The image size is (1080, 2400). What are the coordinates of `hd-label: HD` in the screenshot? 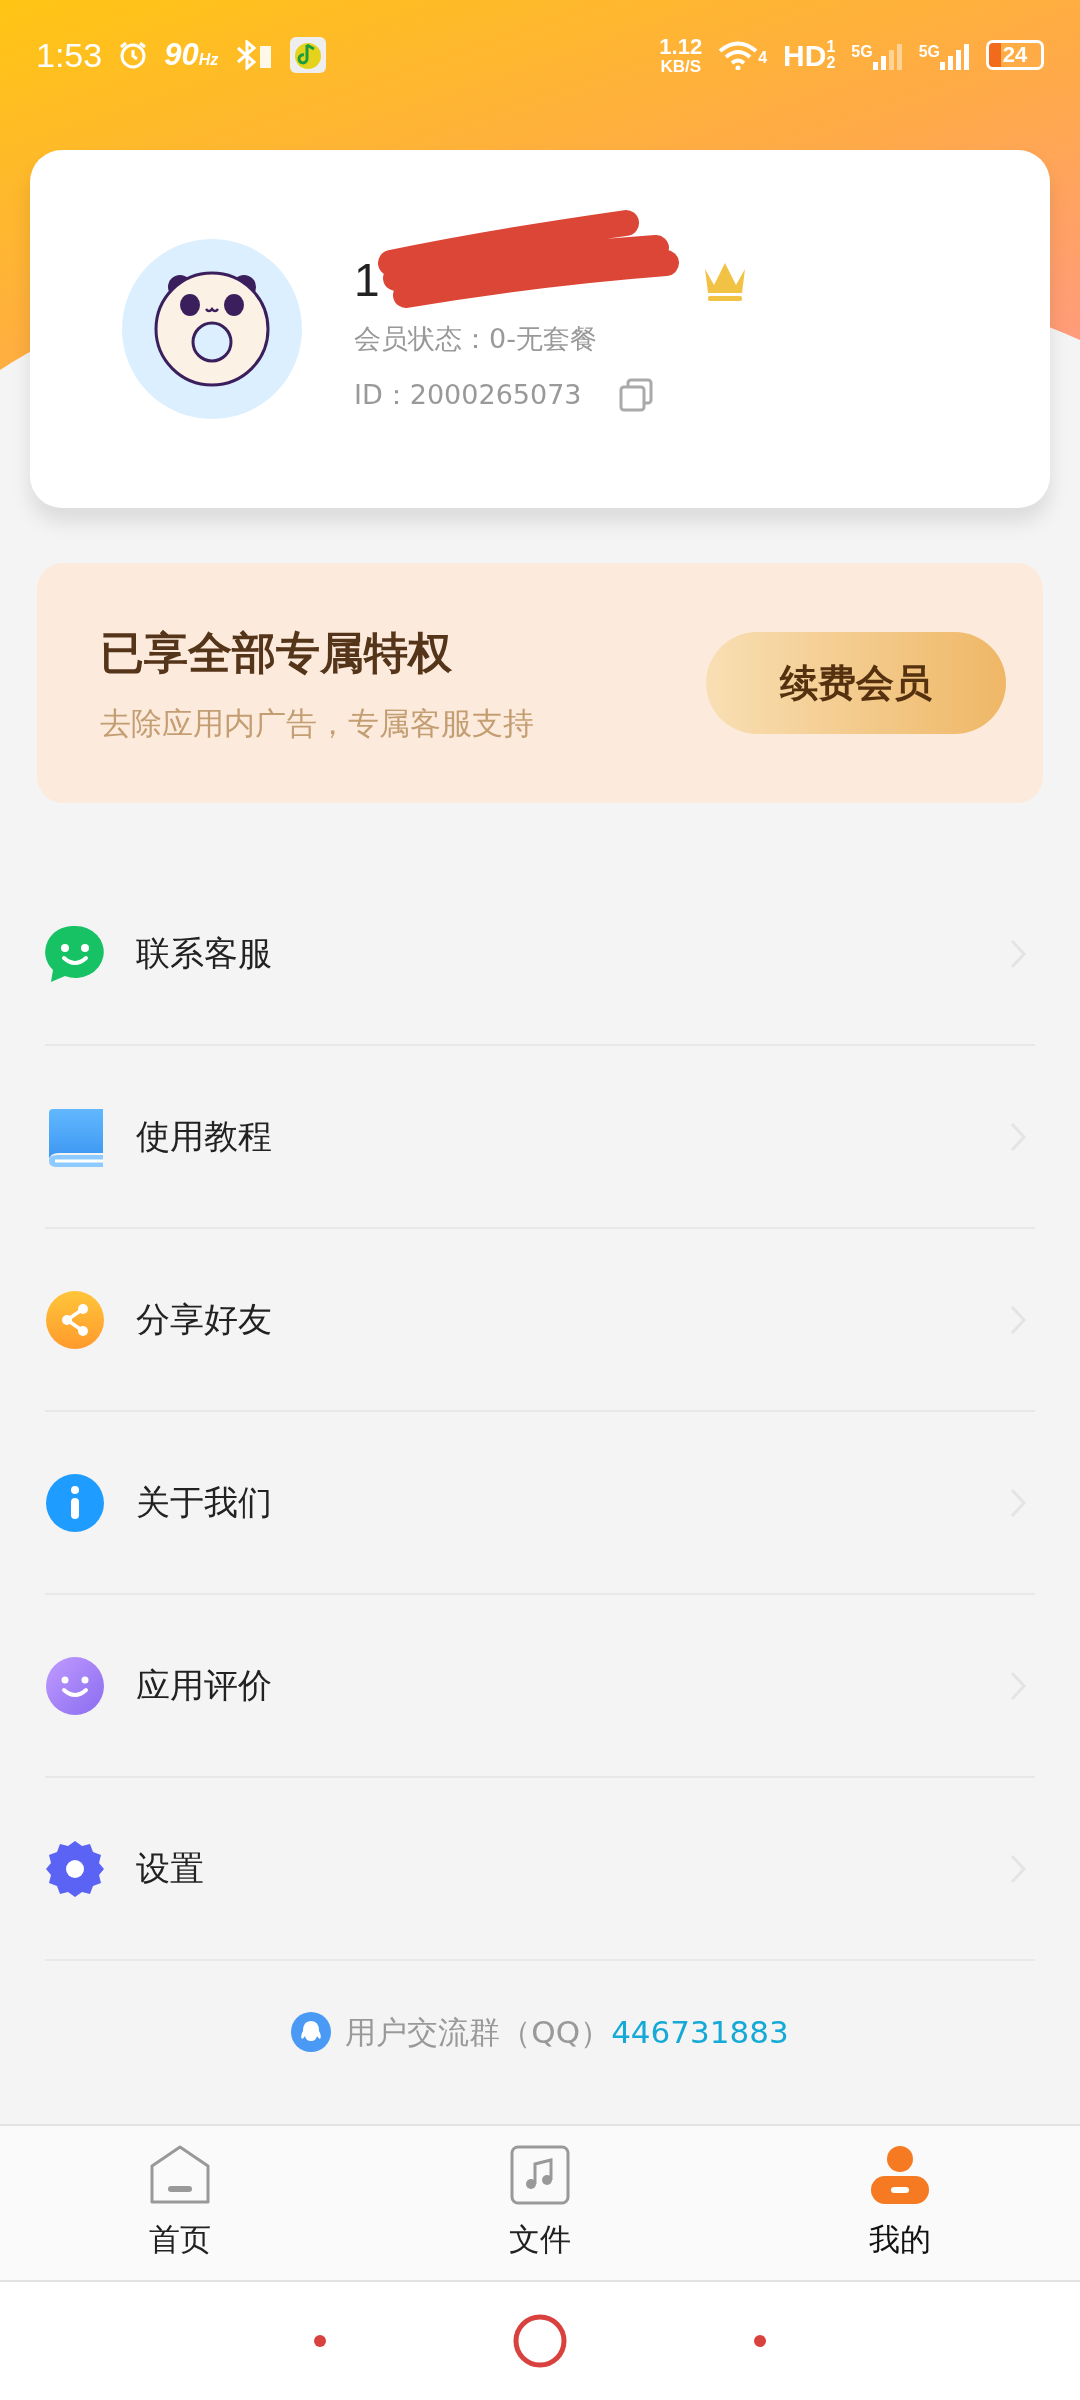 It's located at (805, 55).